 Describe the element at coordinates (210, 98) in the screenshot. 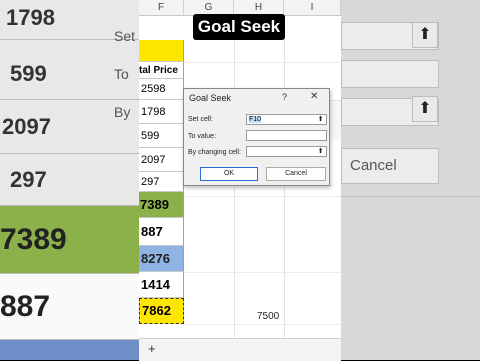

I see `dialog-title: Goal Seek` at that location.